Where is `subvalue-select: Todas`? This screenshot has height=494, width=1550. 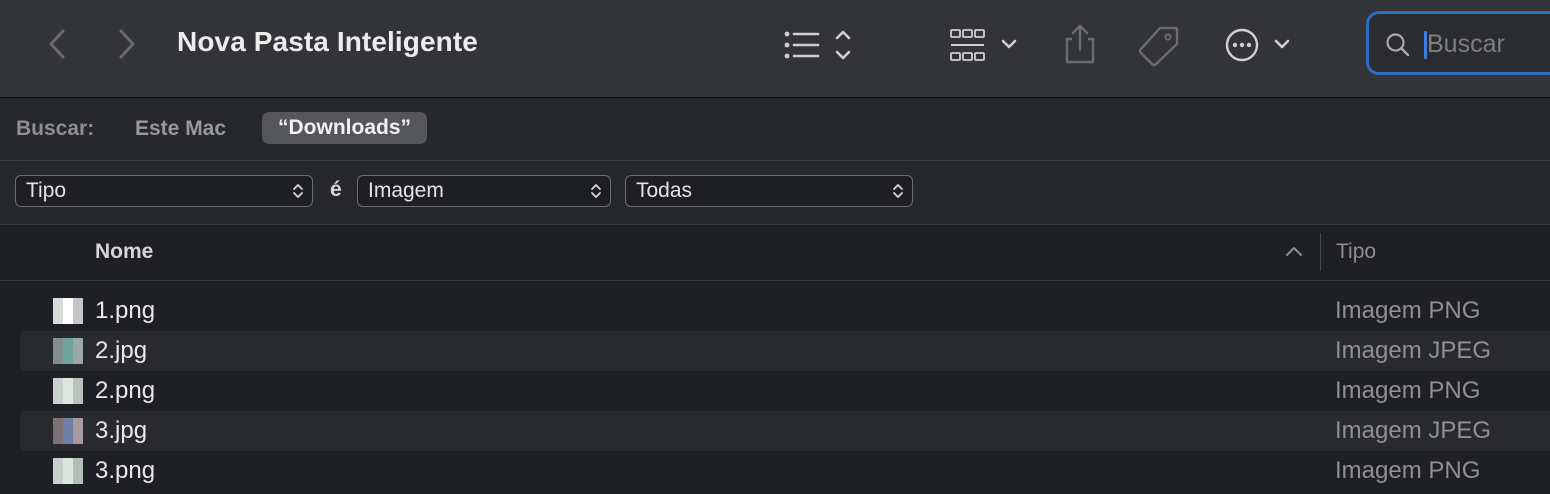
subvalue-select: Todas is located at coordinates (769, 191).